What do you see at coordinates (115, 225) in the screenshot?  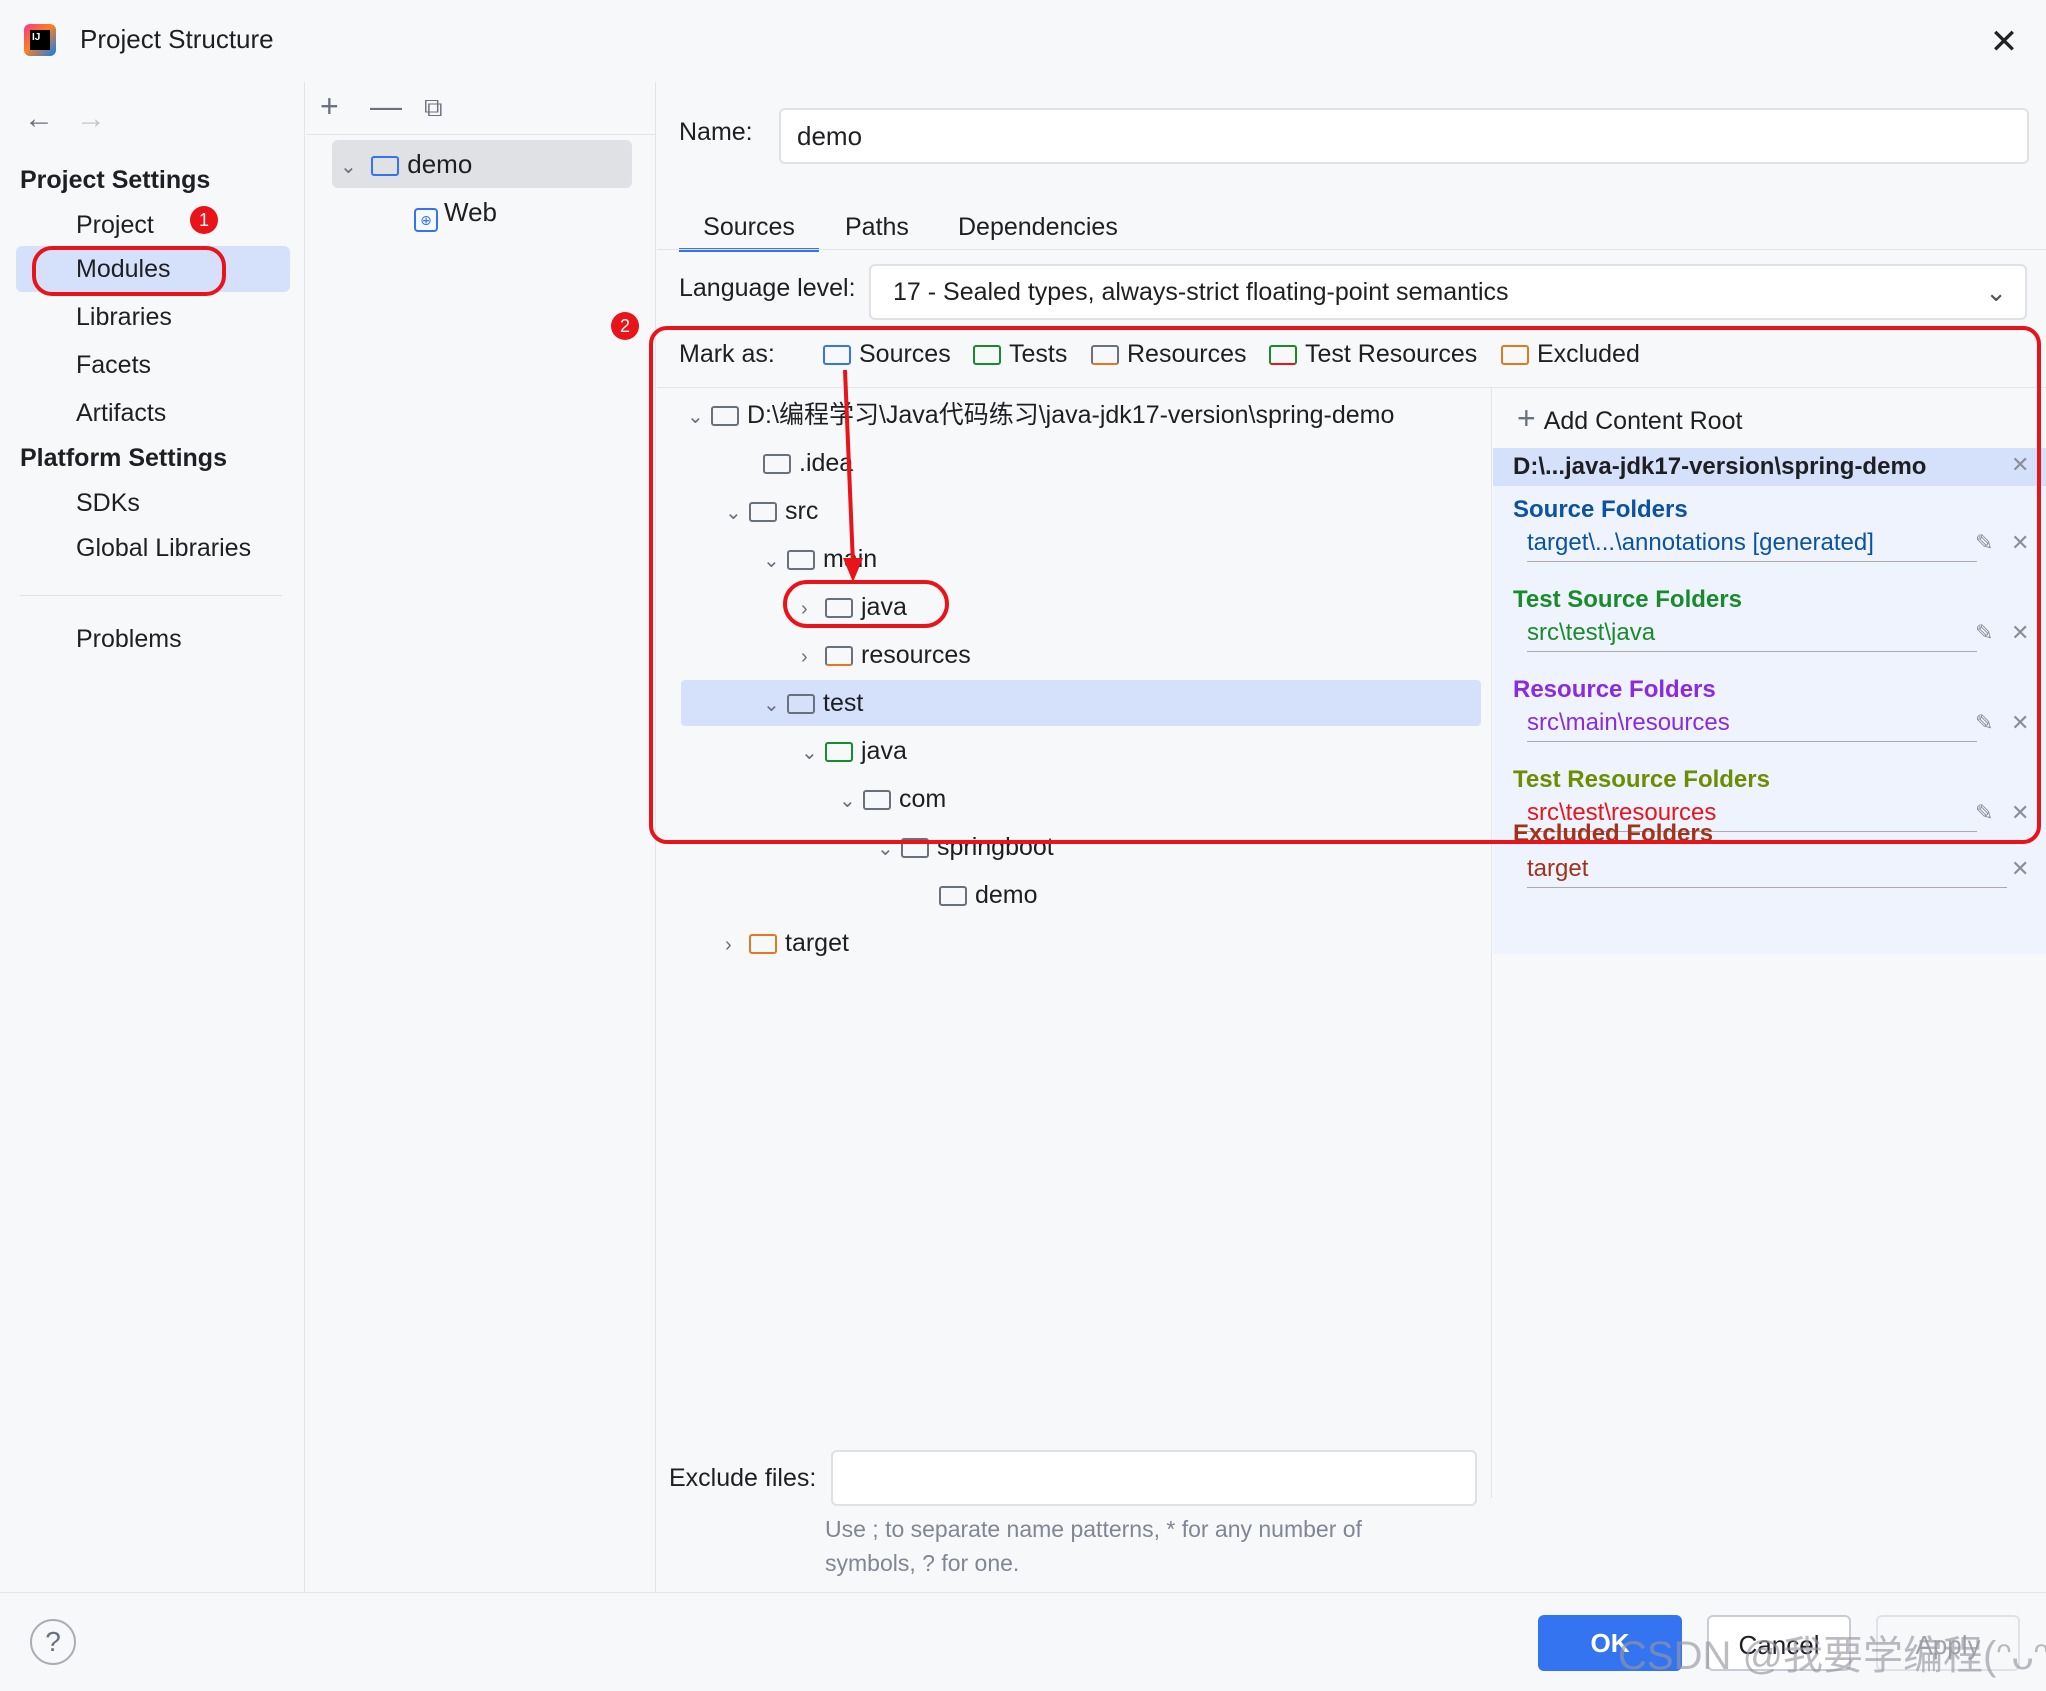 I see `sidebar-item-label: Project` at bounding box center [115, 225].